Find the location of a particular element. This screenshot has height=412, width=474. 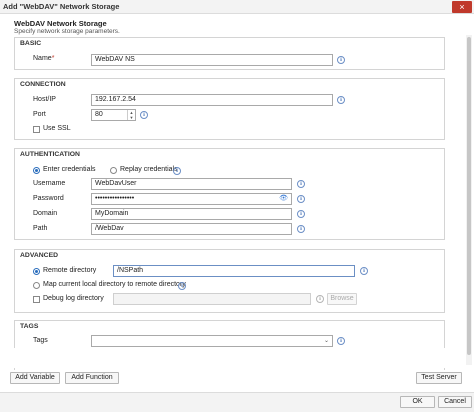

section-basic: BASIC Name* WebDAV NS i is located at coordinates (229, 53).